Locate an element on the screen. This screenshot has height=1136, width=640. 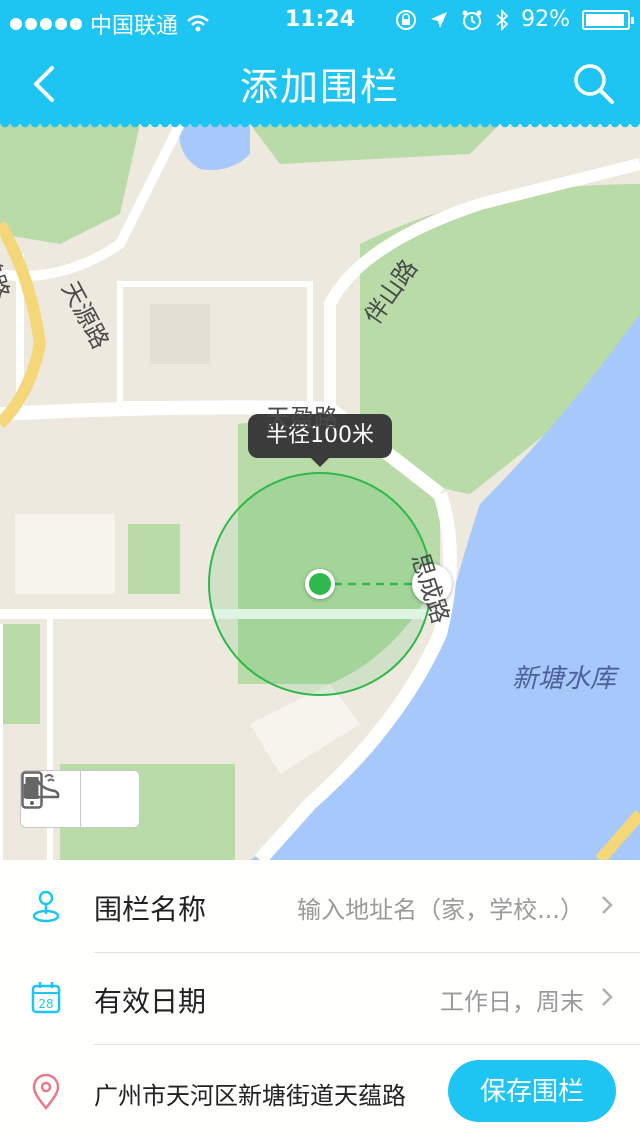
valid-date-row: 28 有效日期 工作日，周末 is located at coordinates (320, 998).